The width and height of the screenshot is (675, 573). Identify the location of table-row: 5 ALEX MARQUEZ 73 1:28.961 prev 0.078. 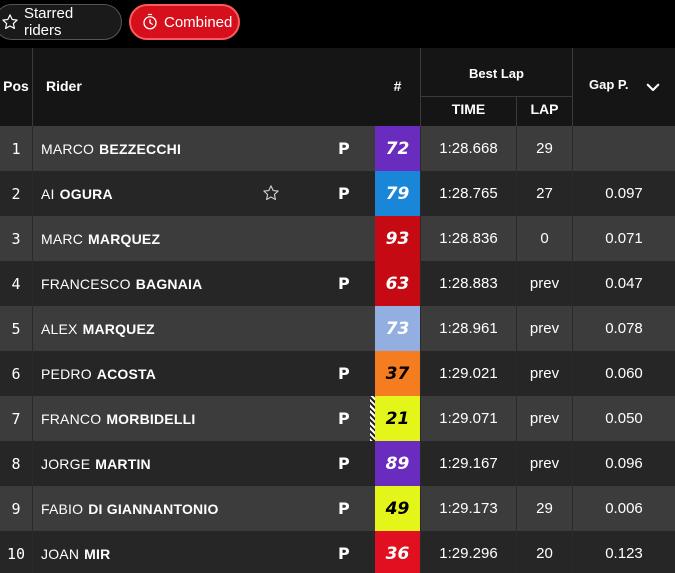
(337, 328).